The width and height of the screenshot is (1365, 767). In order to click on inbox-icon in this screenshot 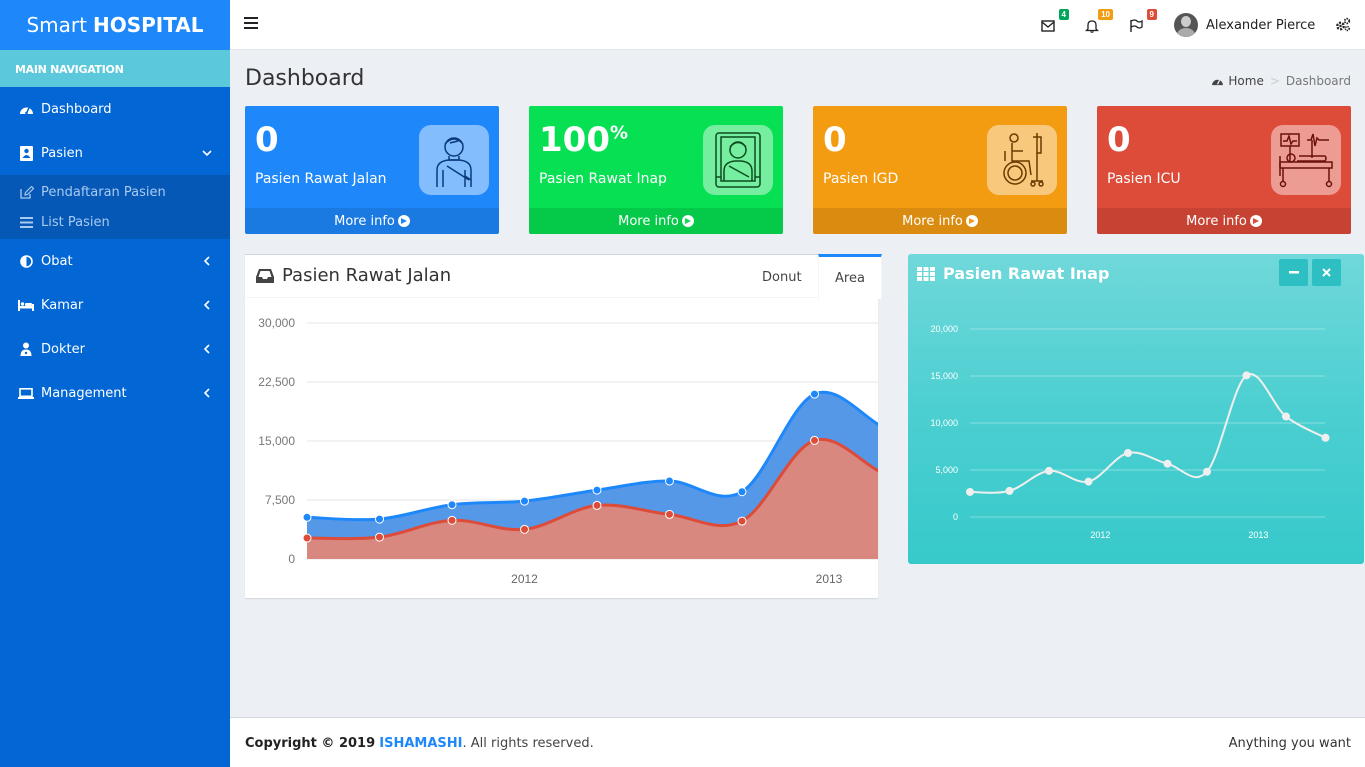, I will do `click(265, 275)`.